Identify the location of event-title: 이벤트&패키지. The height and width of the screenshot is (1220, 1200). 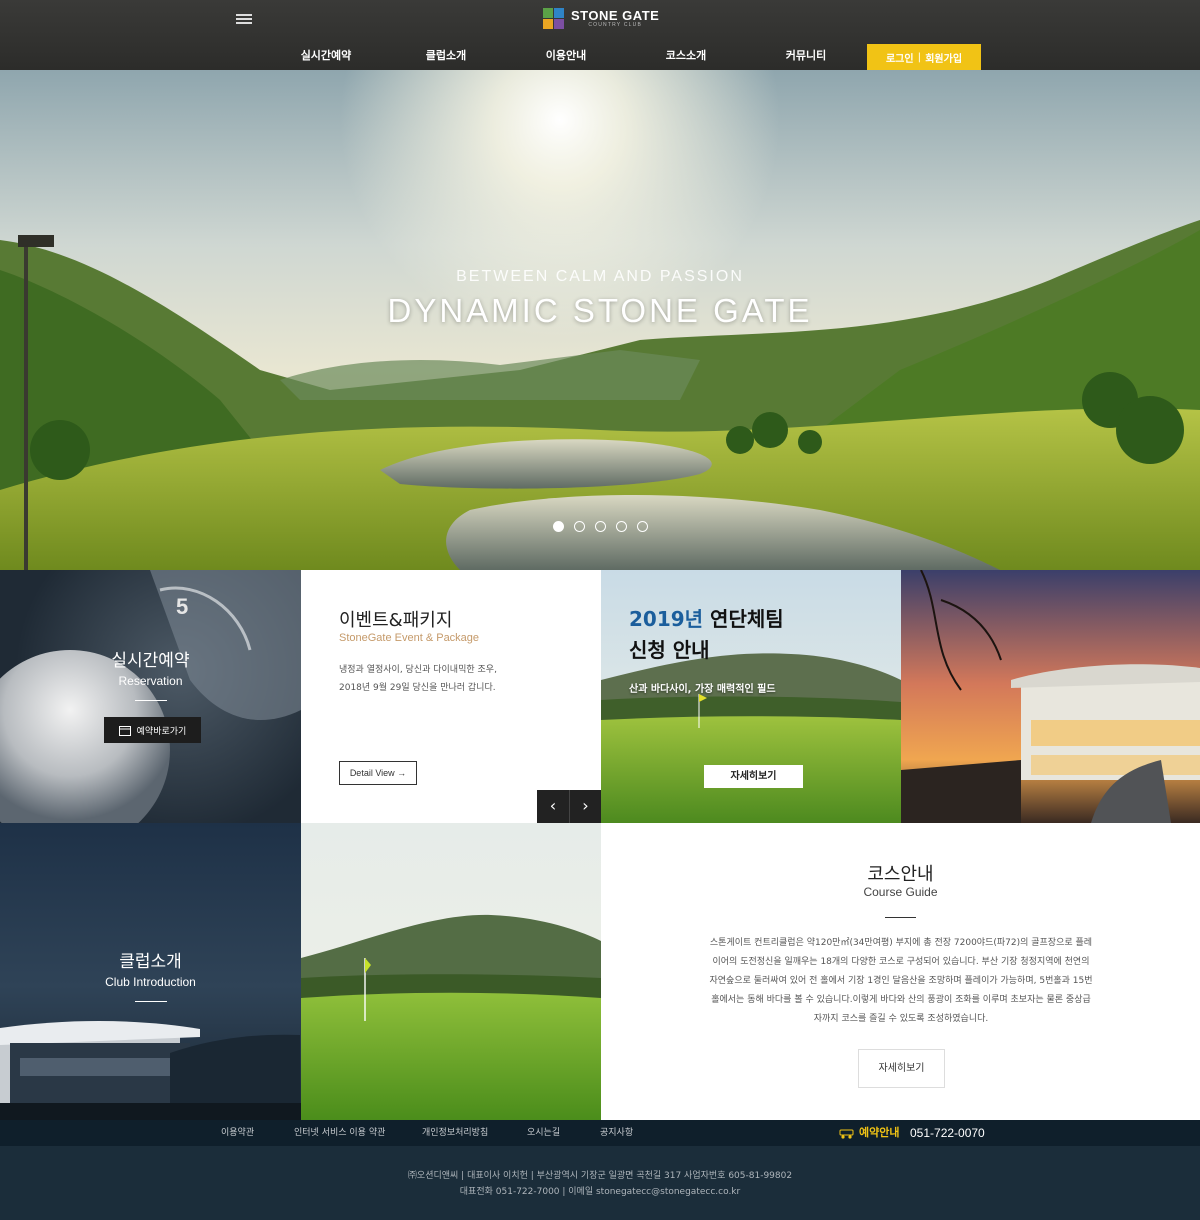
(396, 620).